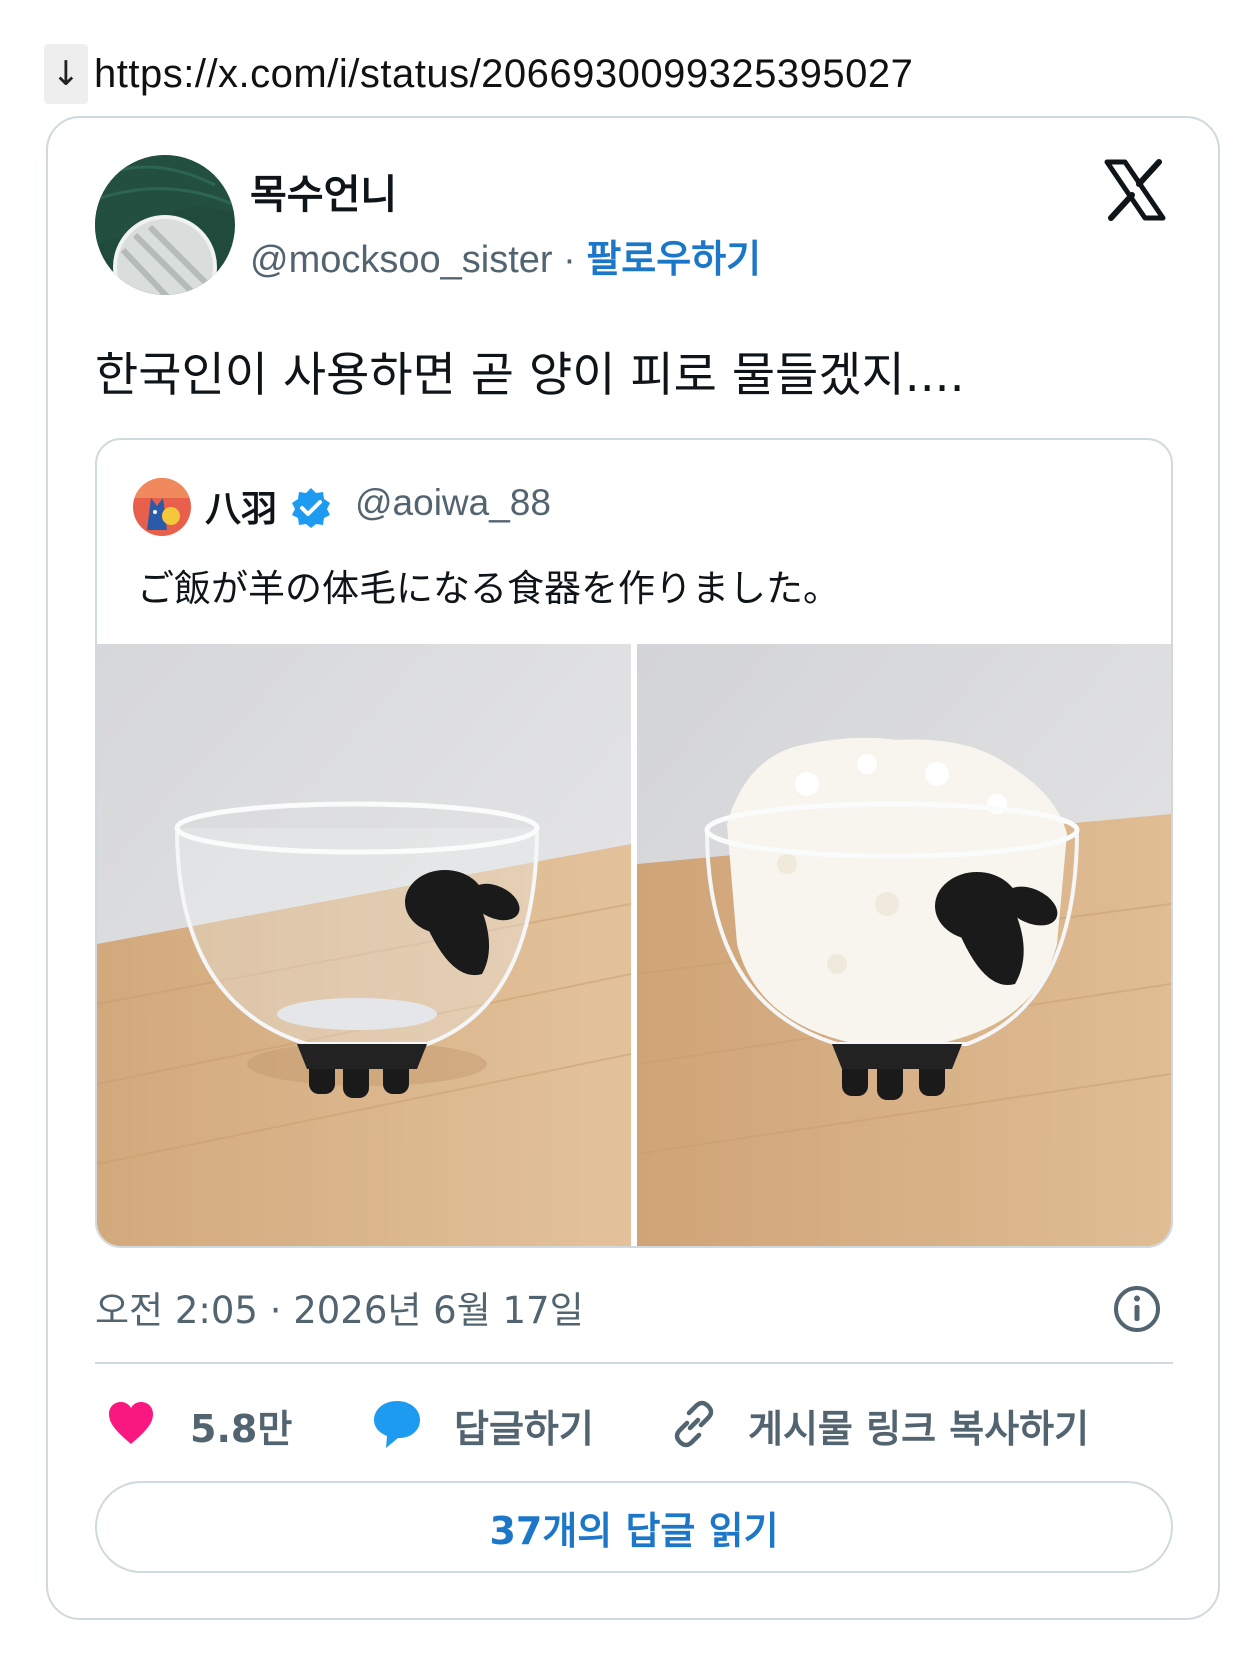  I want to click on author-avatar, so click(165, 225).